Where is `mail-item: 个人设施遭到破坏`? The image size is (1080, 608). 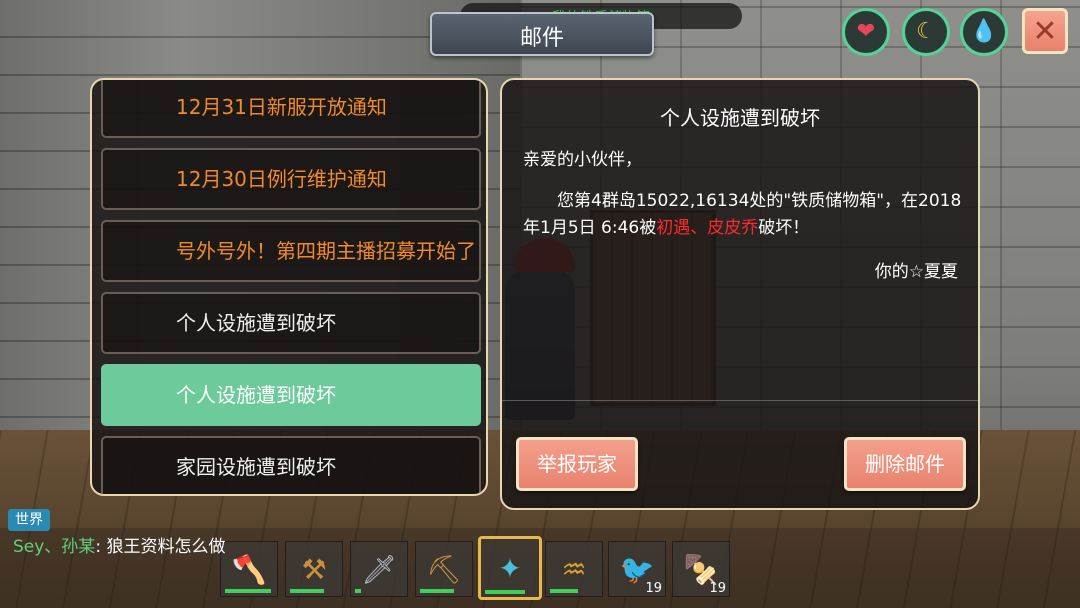
mail-item: 个人设施遭到破坏 is located at coordinates (291, 323).